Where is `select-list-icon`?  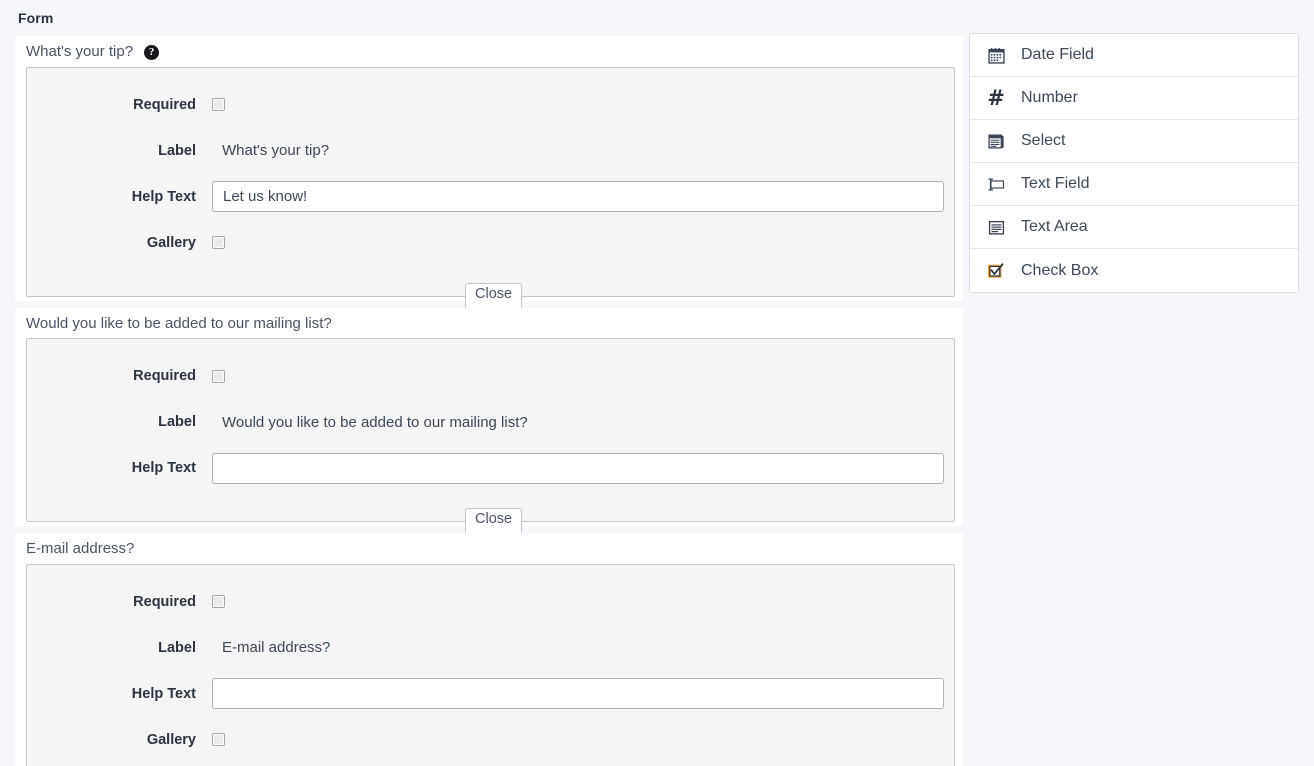
select-list-icon is located at coordinates (996, 141).